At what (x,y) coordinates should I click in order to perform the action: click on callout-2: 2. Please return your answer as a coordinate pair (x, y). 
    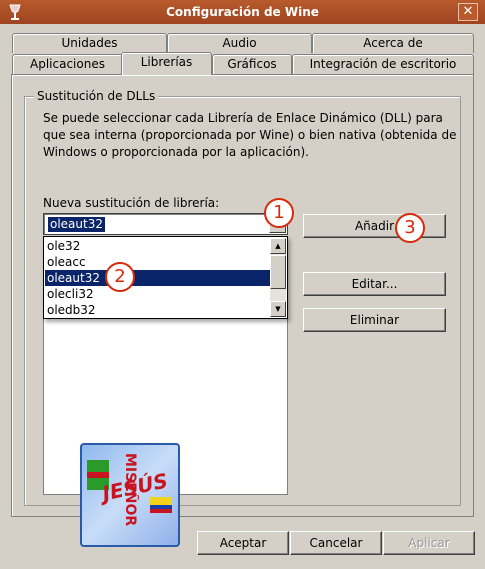
    Looking at the image, I should click on (120, 277).